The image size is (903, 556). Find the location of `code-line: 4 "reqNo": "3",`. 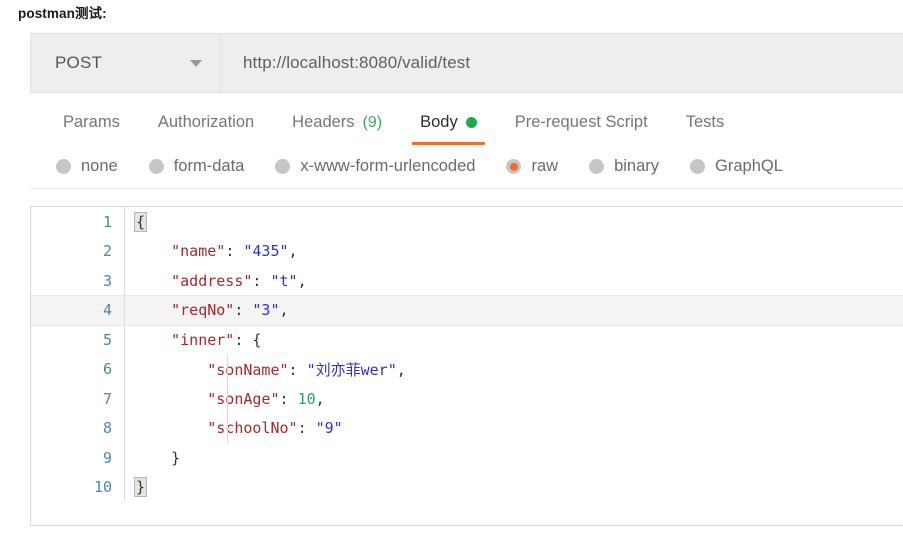

code-line: 4 "reqNo": "3", is located at coordinates (467, 310).